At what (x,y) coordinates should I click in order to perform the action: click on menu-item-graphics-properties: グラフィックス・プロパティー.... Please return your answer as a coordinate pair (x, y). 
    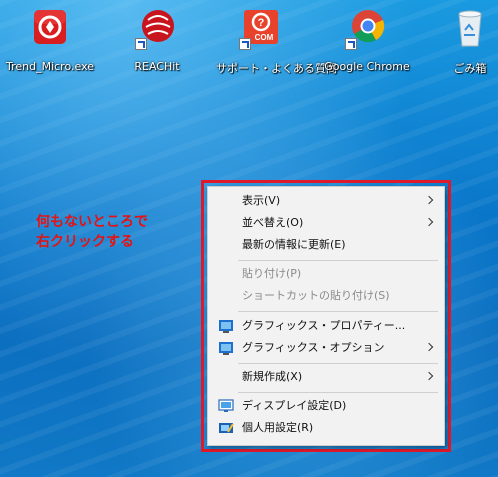
    Looking at the image, I should click on (326, 326).